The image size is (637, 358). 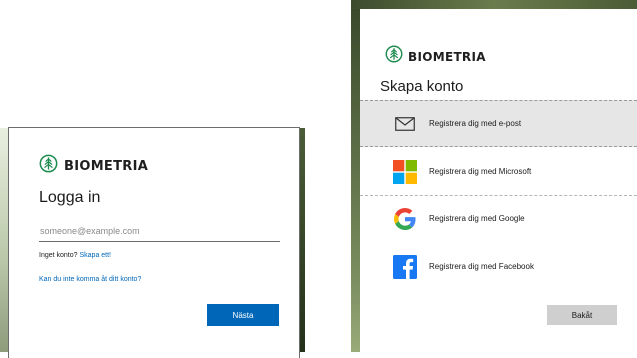 What do you see at coordinates (405, 219) in the screenshot?
I see `google-icon` at bounding box center [405, 219].